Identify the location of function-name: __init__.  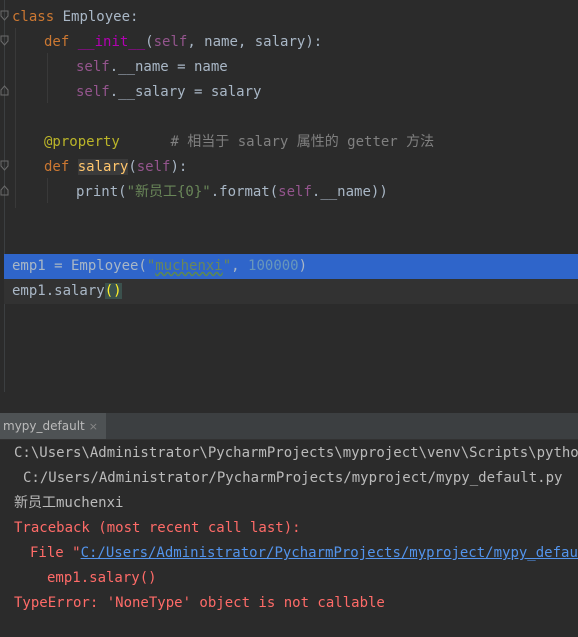
(111, 42).